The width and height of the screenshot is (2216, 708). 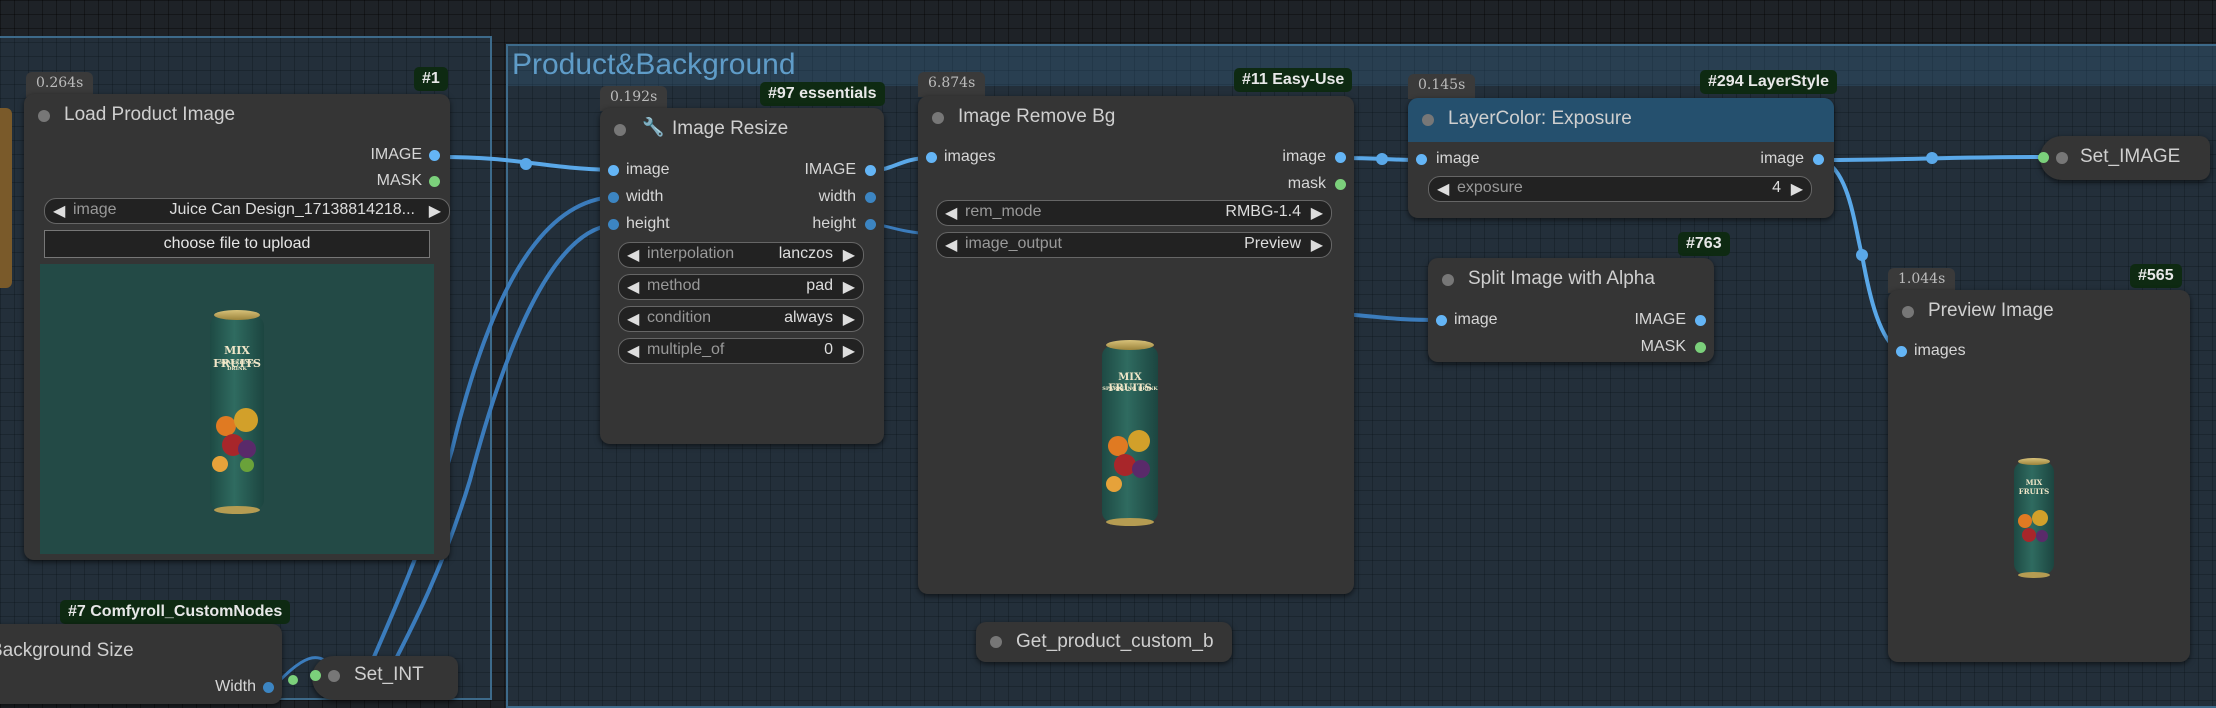 I want to click on exposure-number: ◀ exposure 4 ▶, so click(x=1620, y=189).